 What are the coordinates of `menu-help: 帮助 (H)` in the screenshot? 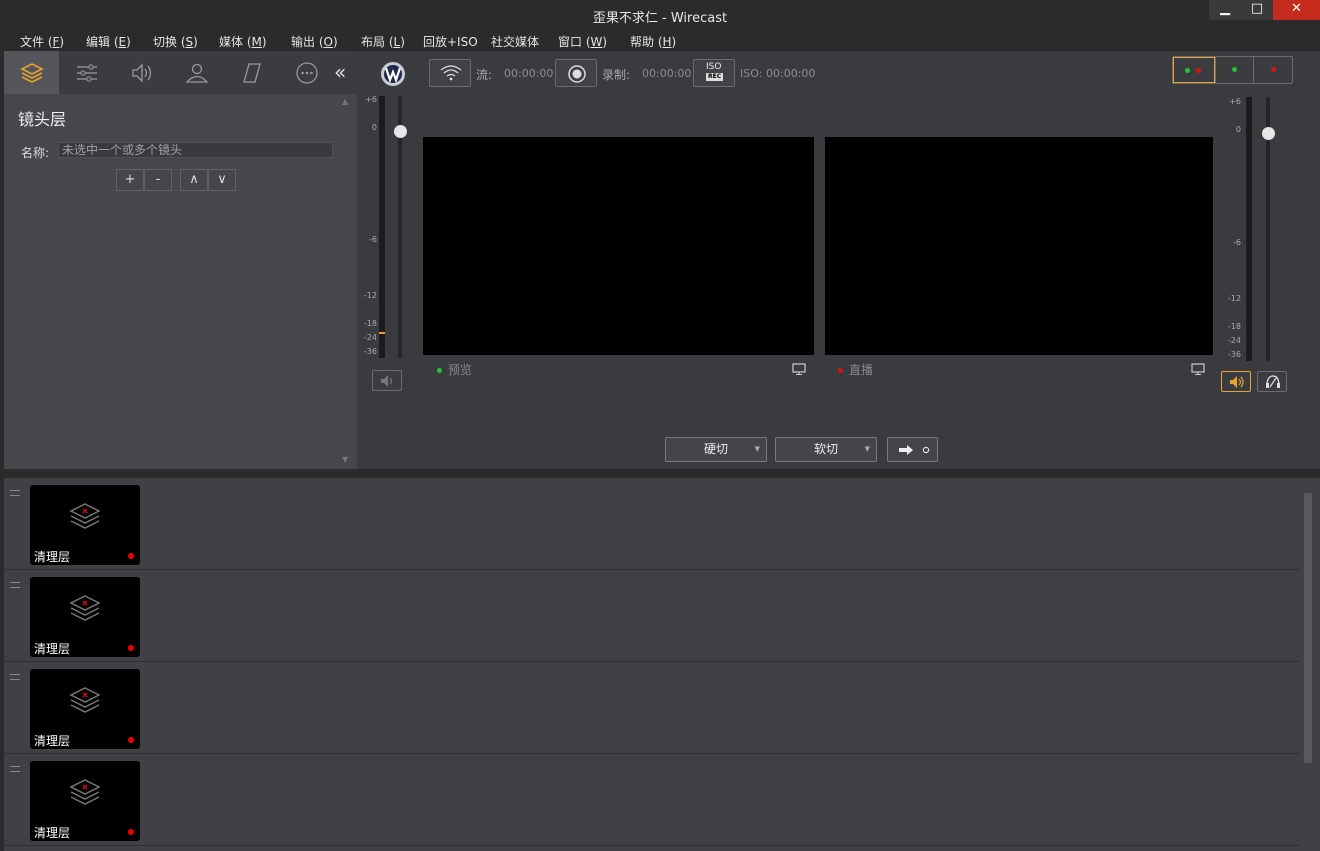 It's located at (653, 41).